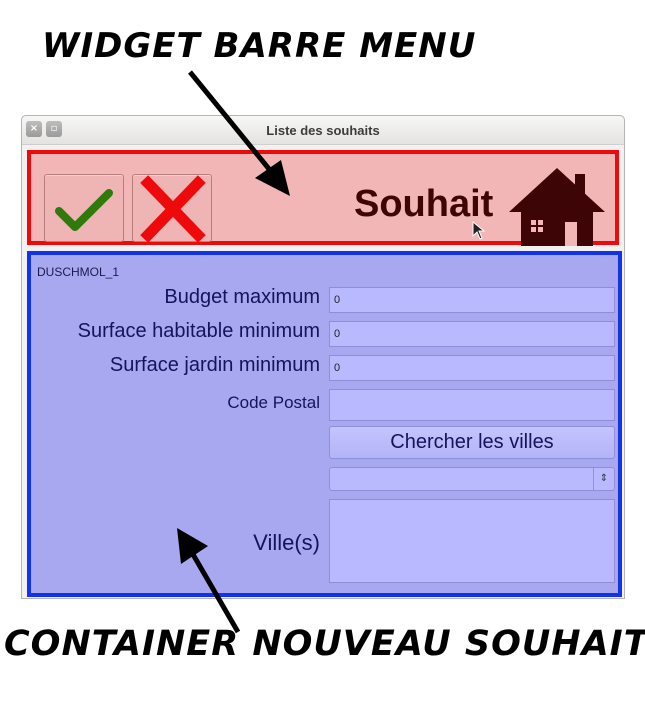 The image size is (645, 725). I want to click on annotation-container-nouveau-souhait: CONTAINER NOUVEAU SOUHAIT, so click(324, 644).